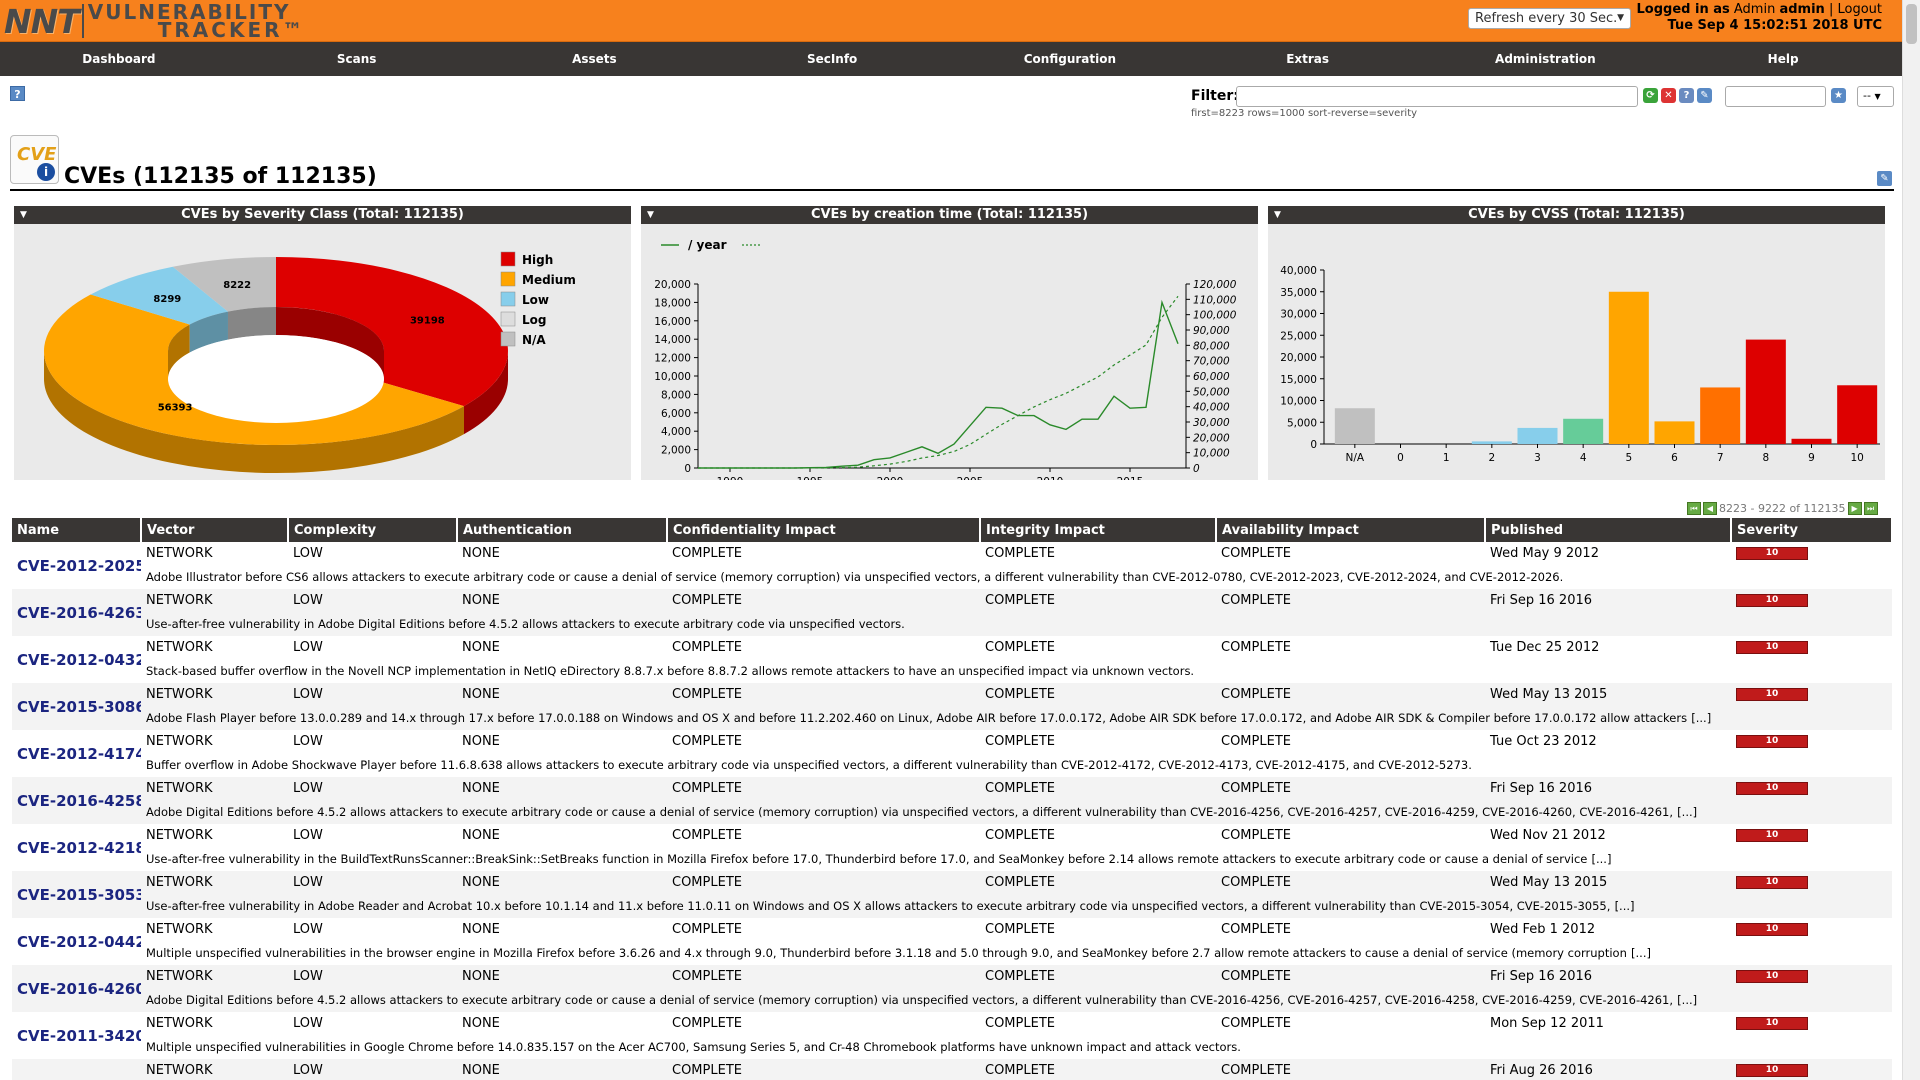 Image resolution: width=1920 pixels, height=1080 pixels. Describe the element at coordinates (373, 530) in the screenshot. I see `column-header-complexity: Complexity` at that location.